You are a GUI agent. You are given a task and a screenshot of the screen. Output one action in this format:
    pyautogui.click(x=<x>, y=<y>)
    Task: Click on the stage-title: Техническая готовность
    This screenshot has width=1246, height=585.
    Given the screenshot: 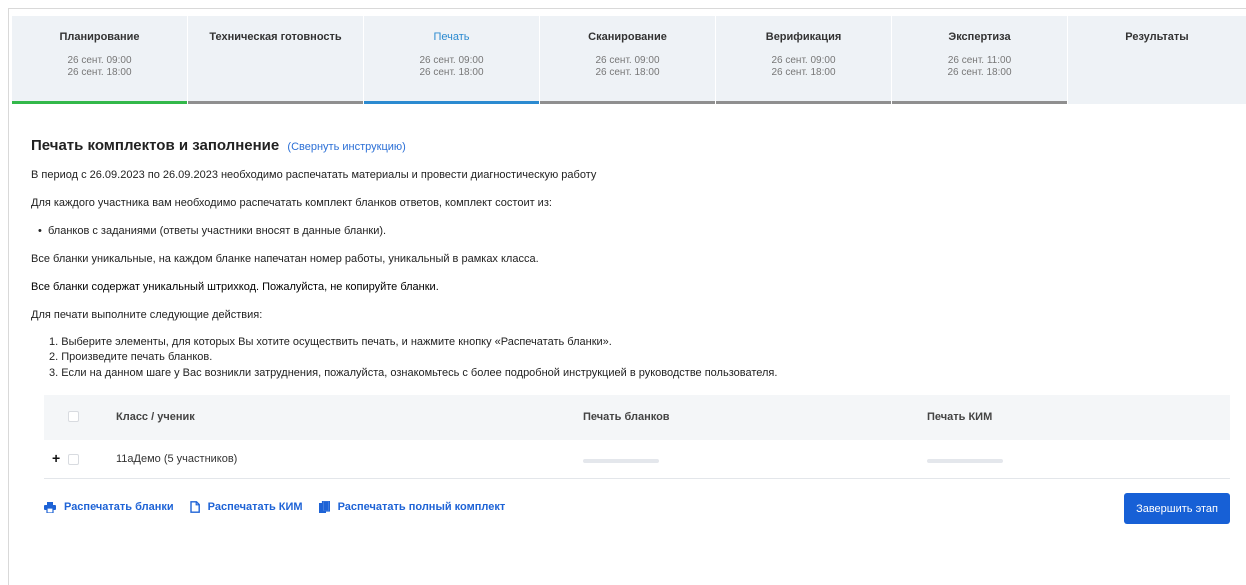 What is the action you would take?
    pyautogui.click(x=275, y=37)
    